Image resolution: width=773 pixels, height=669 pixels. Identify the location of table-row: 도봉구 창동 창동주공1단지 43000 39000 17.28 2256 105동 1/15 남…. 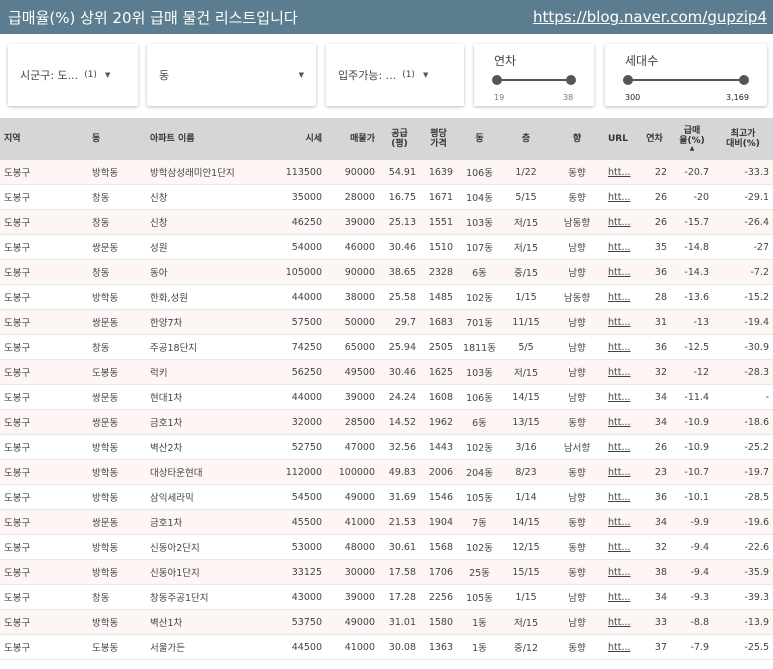
(386, 597).